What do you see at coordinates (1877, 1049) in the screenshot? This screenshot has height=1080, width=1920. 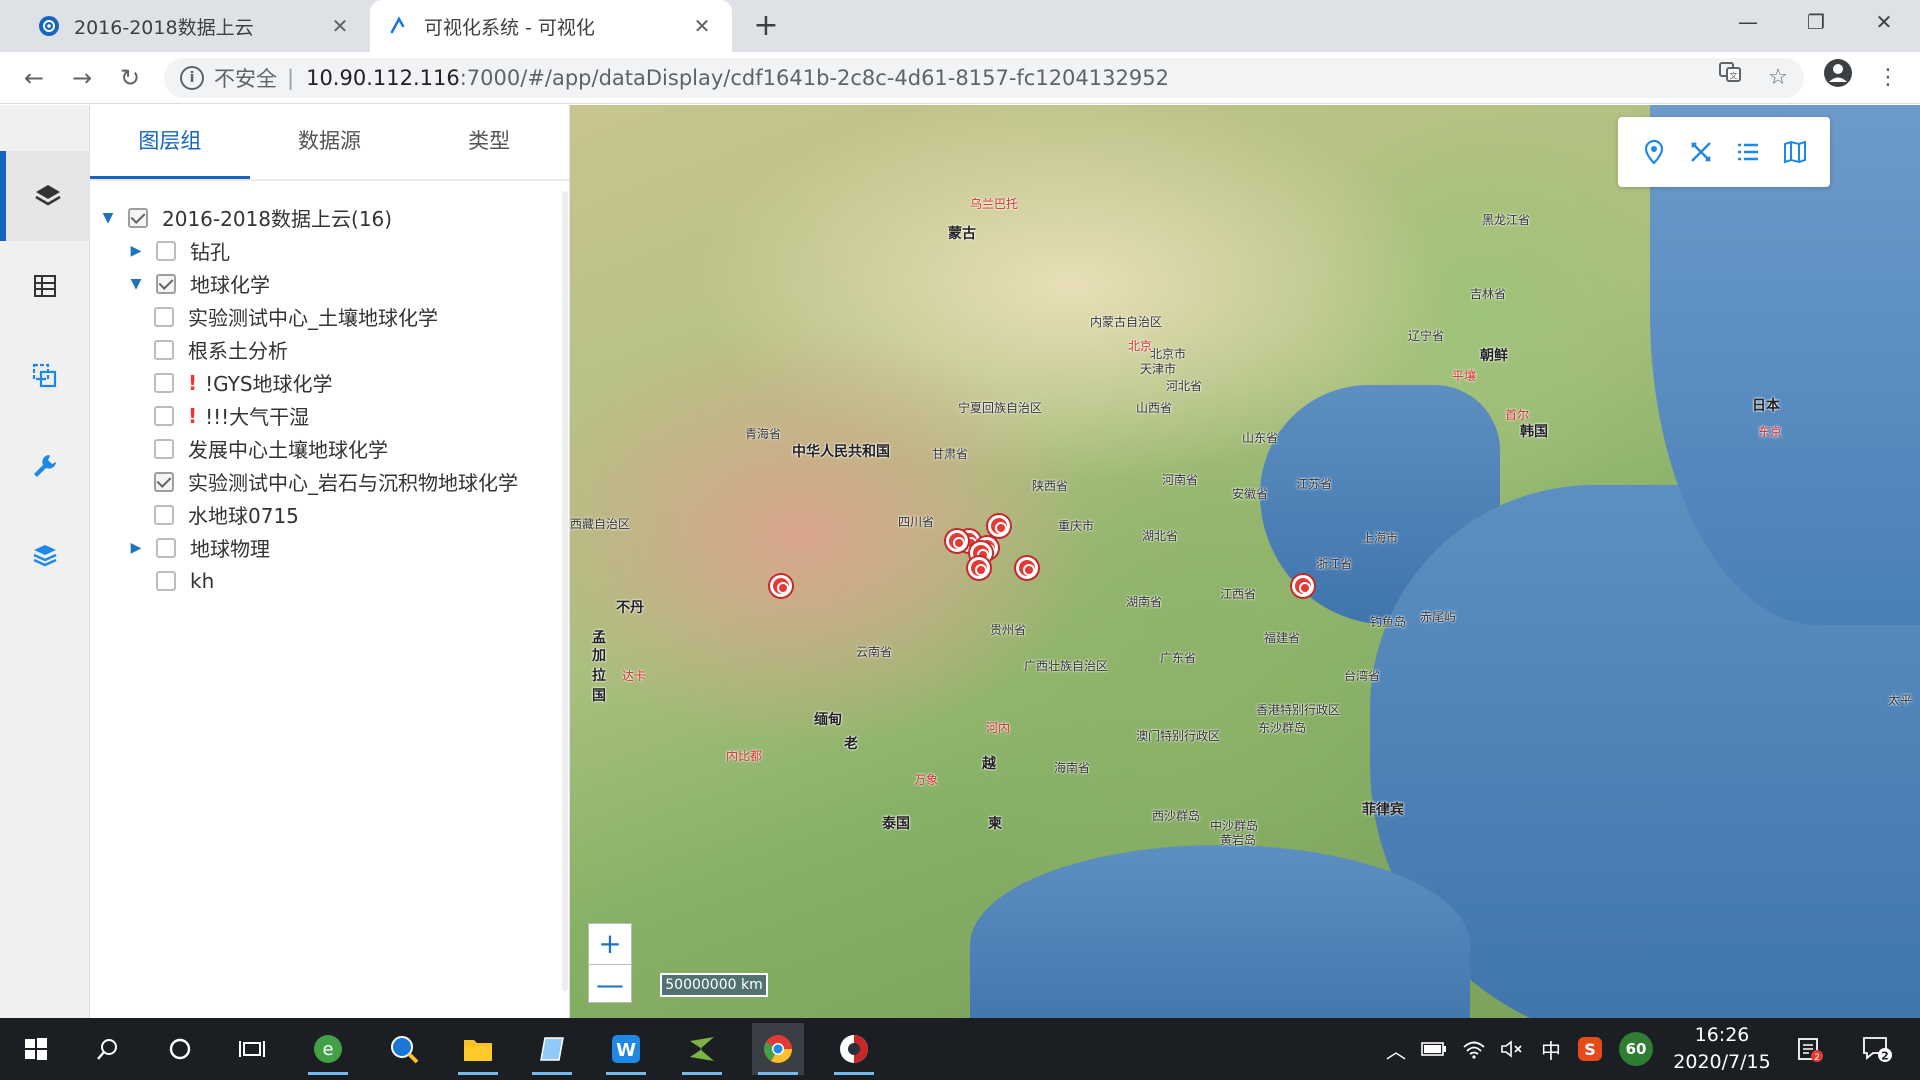 I see `action-center-icon: 2` at bounding box center [1877, 1049].